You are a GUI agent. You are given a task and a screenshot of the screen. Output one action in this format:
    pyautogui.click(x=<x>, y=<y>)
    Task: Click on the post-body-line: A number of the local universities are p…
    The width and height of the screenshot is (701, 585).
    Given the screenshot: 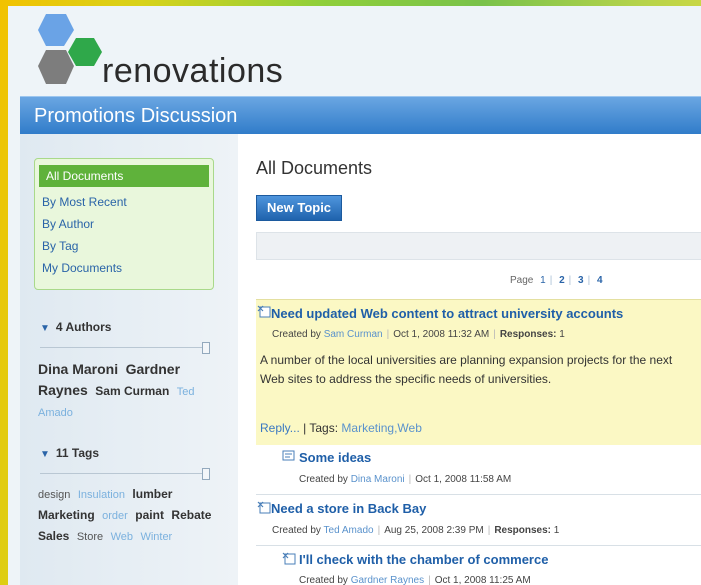 What is the action you would take?
    pyautogui.click(x=466, y=360)
    